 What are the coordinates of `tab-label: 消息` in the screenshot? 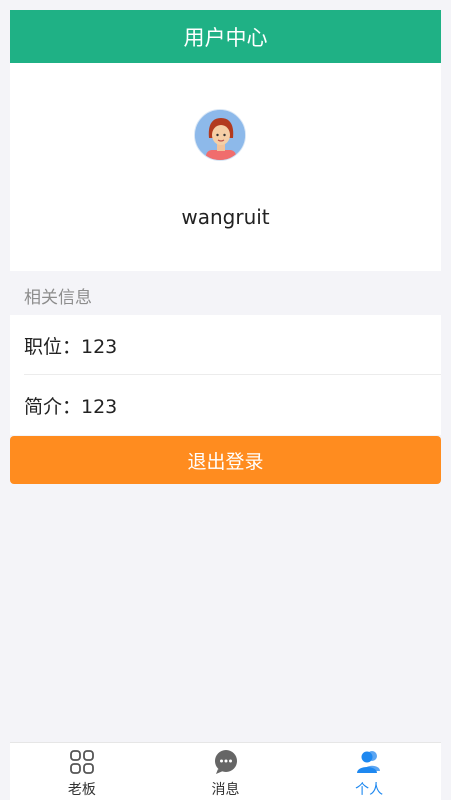 It's located at (225, 790).